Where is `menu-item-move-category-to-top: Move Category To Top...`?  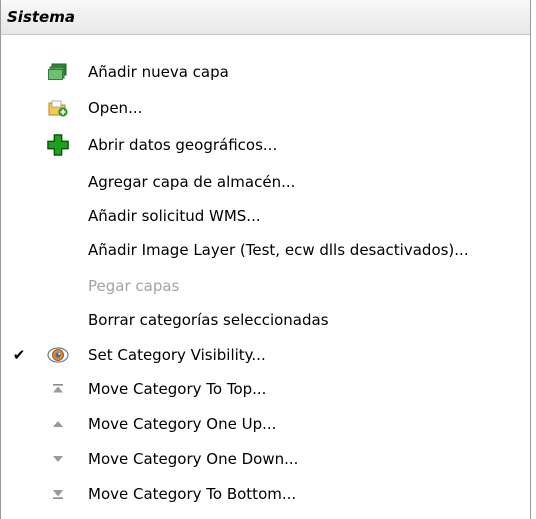
menu-item-move-category-to-top: Move Category To Top... is located at coordinates (265, 389).